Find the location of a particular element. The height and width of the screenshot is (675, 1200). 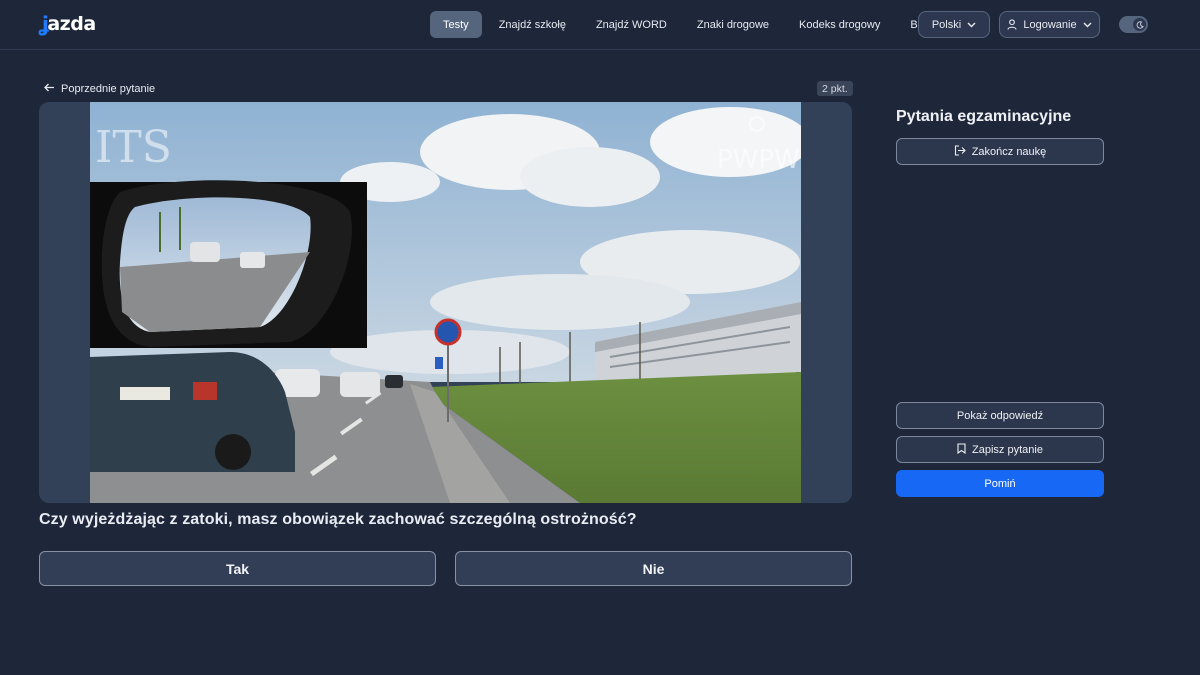

save-question-label: Zapisz pytanie is located at coordinates (1007, 449).